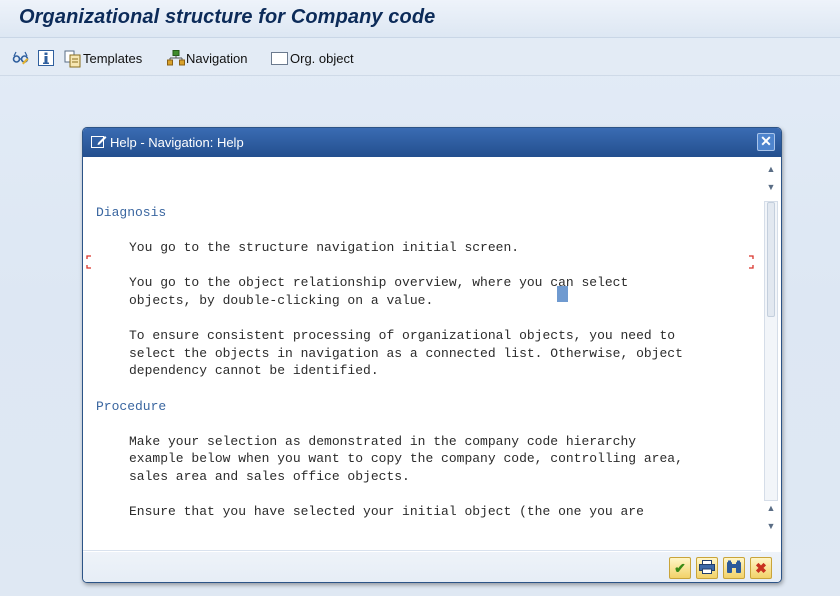 The height and width of the screenshot is (596, 840). What do you see at coordinates (432, 142) in the screenshot?
I see `dialog-header: Help - Navigation: Help ✕` at bounding box center [432, 142].